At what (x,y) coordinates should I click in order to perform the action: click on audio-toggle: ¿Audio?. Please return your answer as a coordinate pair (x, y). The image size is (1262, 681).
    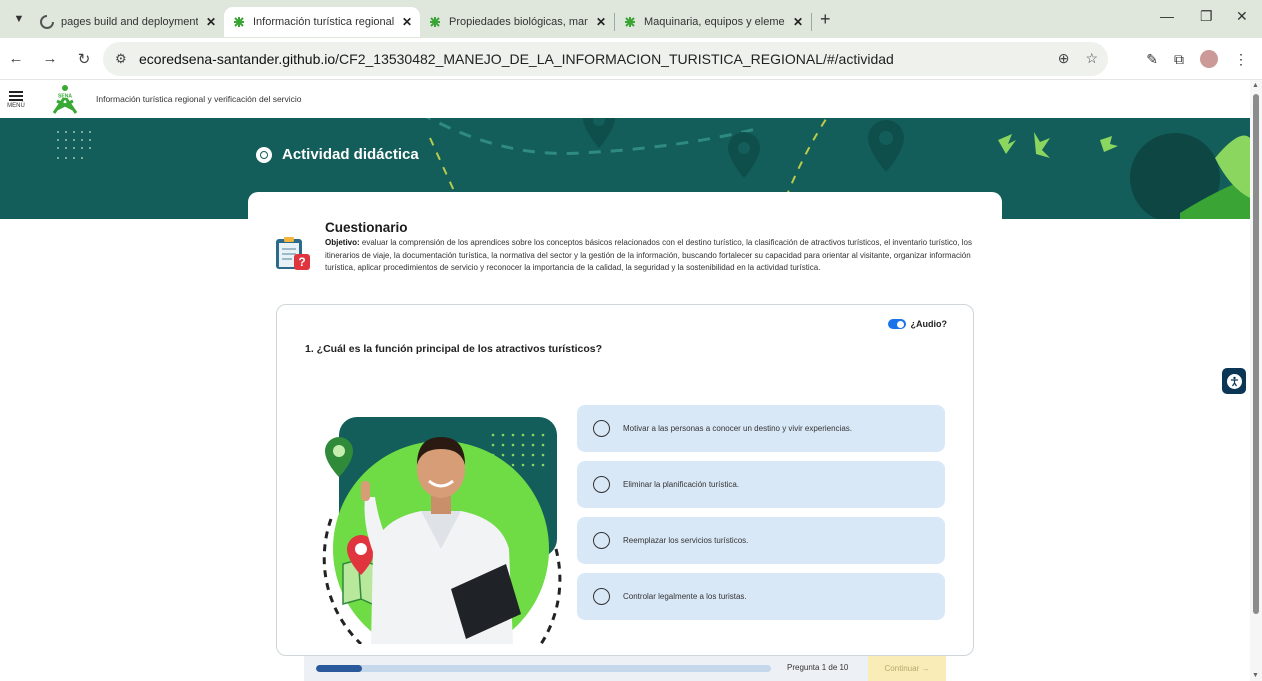
    Looking at the image, I should click on (917, 324).